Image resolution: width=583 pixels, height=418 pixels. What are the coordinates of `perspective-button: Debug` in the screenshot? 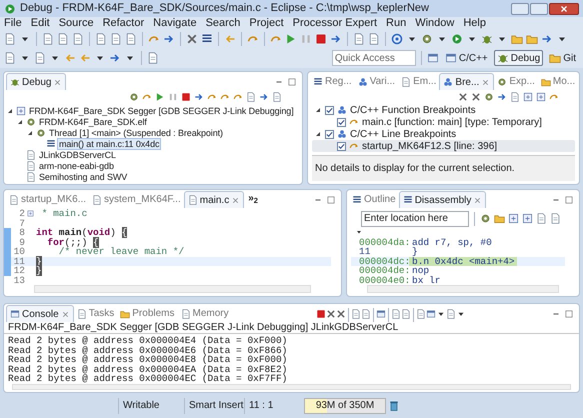 It's located at (519, 58).